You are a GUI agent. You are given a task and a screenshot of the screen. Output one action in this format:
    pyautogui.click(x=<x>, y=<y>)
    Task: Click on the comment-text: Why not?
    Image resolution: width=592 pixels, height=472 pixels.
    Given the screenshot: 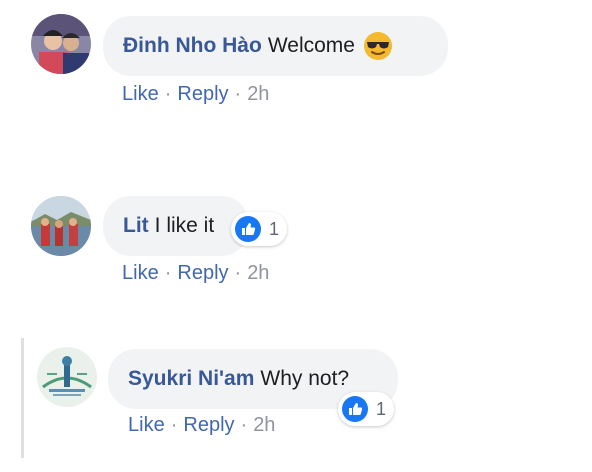 What is the action you would take?
    pyautogui.click(x=305, y=378)
    